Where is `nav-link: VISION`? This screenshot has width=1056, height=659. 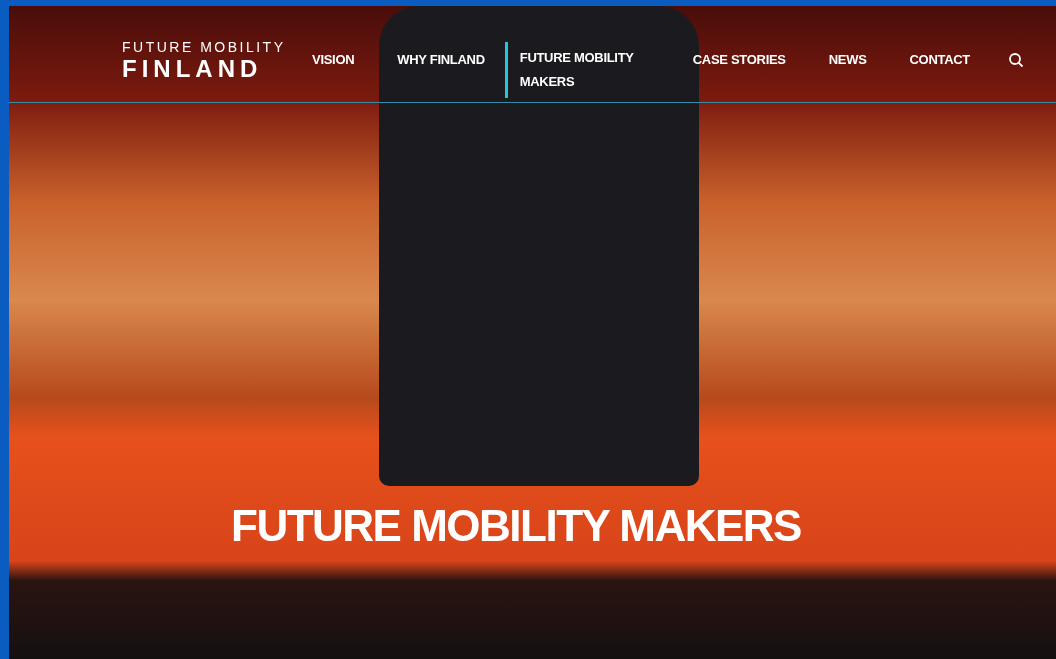 nav-link: VISION is located at coordinates (332, 60).